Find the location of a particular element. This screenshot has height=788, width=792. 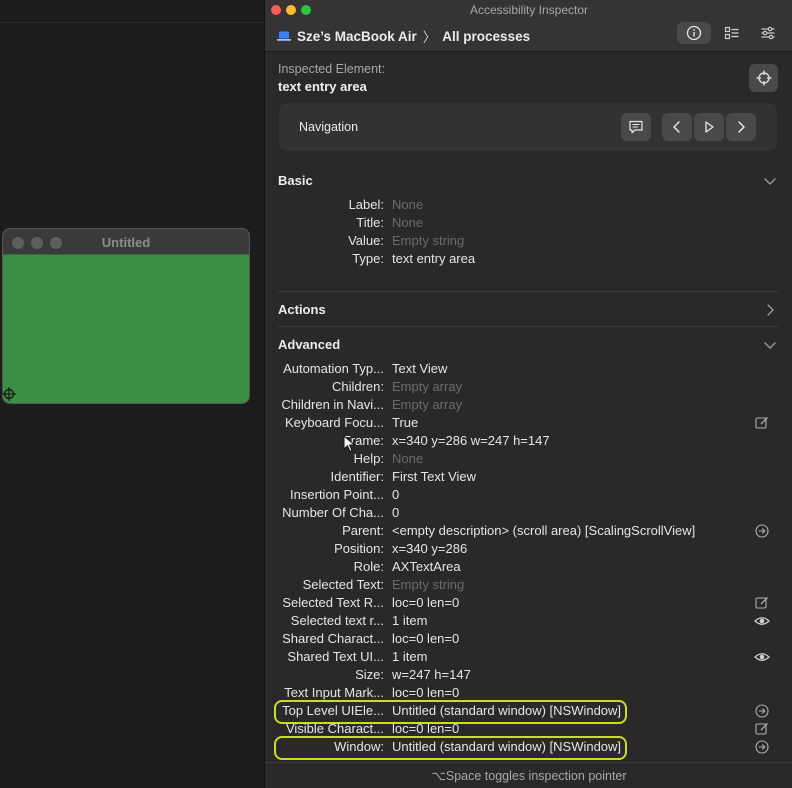

speech-bubble-icon is located at coordinates (636, 127).